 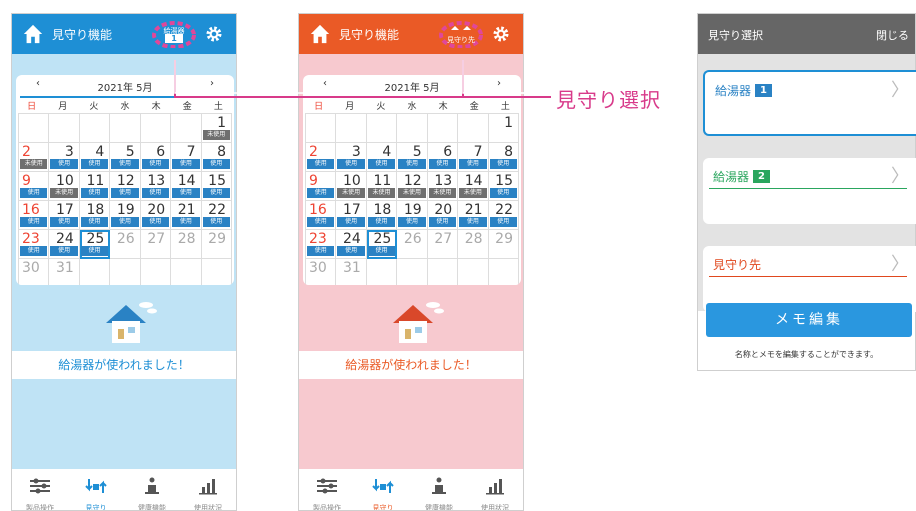 What do you see at coordinates (95, 186) in the screenshot?
I see `calendar-day-cell: 11 使用` at bounding box center [95, 186].